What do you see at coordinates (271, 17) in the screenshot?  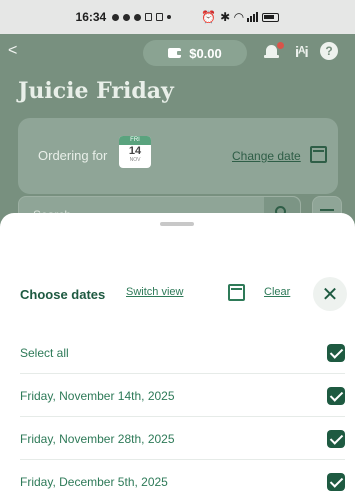 I see `battery-icon` at bounding box center [271, 17].